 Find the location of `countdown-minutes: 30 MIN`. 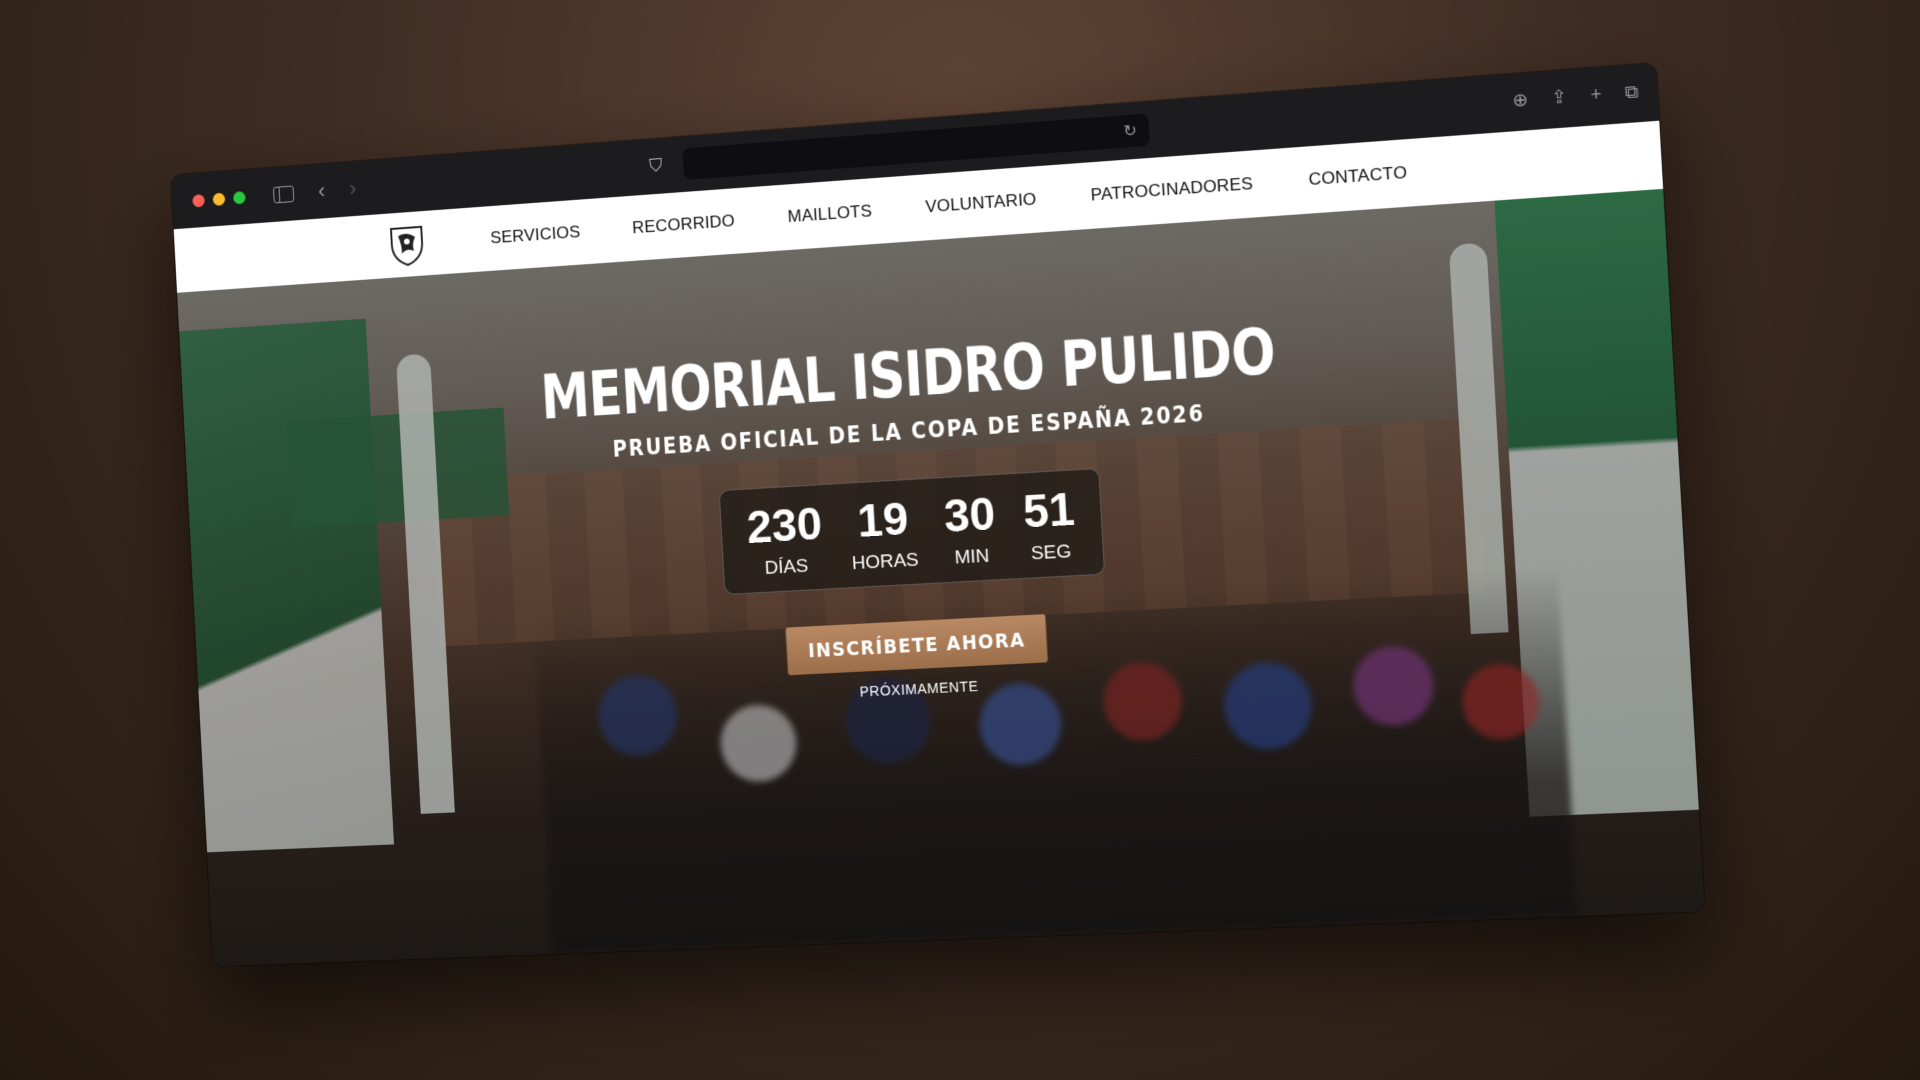

countdown-minutes: 30 MIN is located at coordinates (970, 529).